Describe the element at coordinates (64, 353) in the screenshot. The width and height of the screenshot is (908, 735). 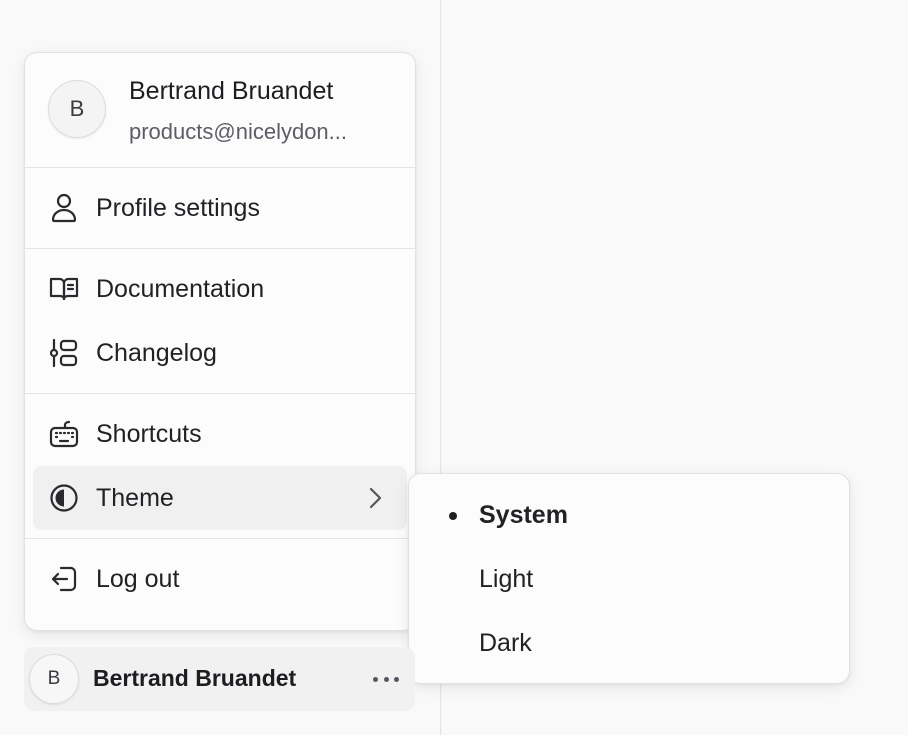
I see `changelog-icon` at that location.